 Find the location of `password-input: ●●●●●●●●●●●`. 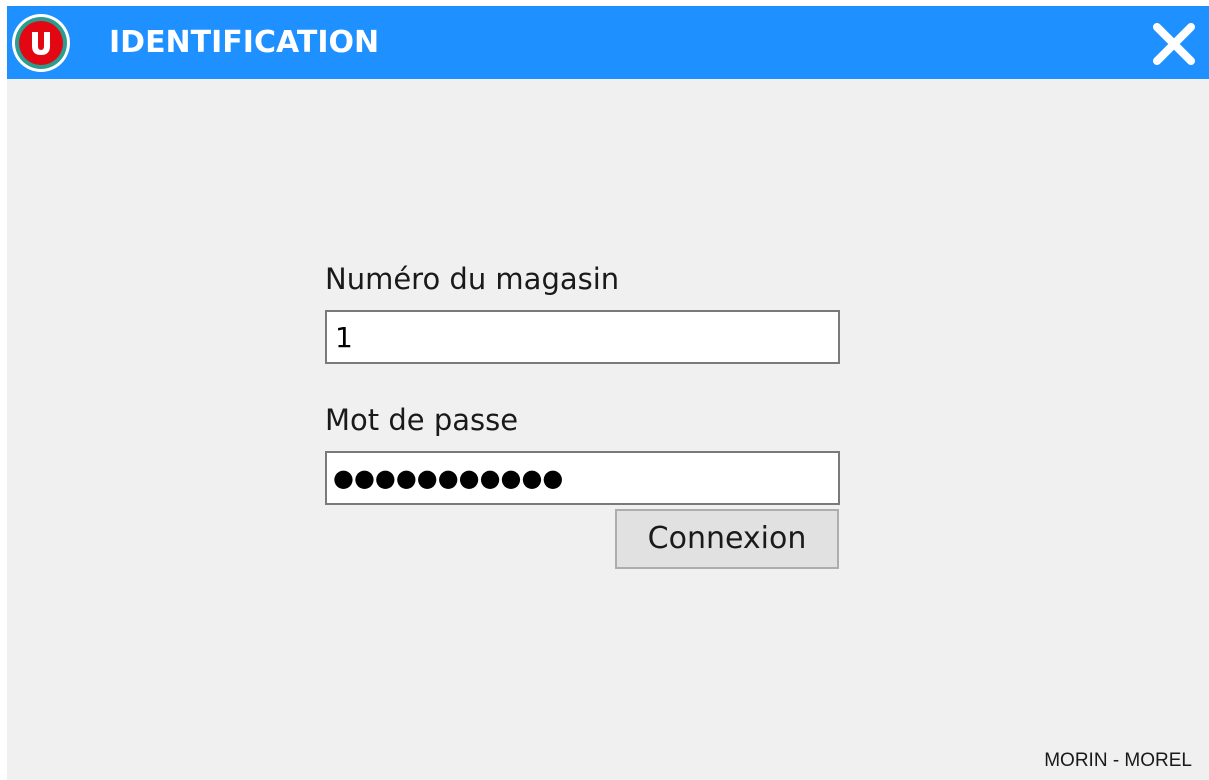

password-input: ●●●●●●●●●●● is located at coordinates (582, 478).